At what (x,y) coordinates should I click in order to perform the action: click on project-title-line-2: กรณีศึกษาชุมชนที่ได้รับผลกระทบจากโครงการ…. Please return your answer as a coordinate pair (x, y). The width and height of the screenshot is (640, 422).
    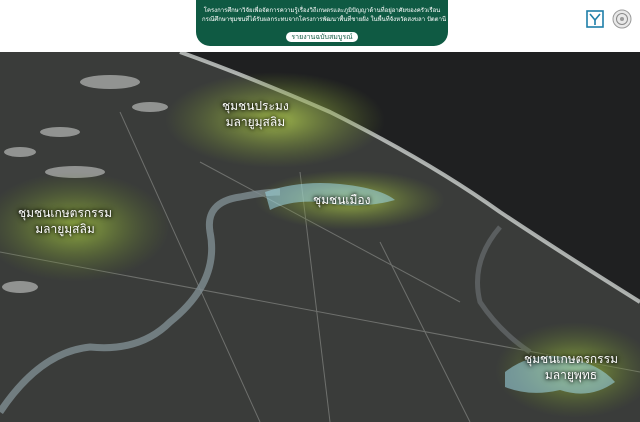
    Looking at the image, I should click on (325, 19).